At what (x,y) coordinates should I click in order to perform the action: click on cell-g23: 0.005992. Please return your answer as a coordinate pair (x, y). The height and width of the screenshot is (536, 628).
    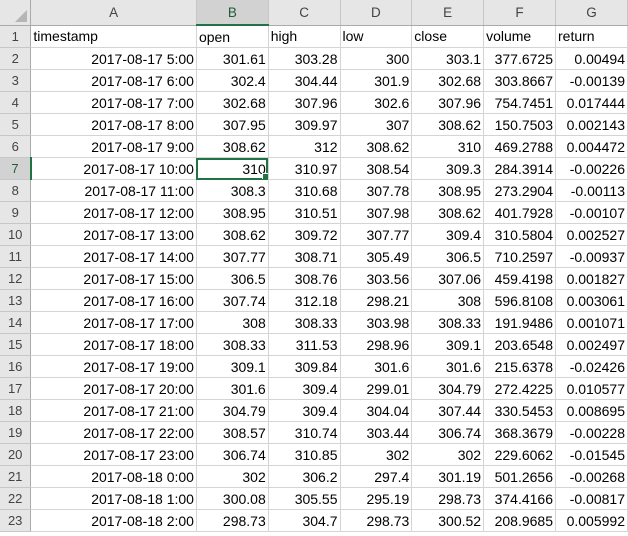
    Looking at the image, I should click on (591, 520).